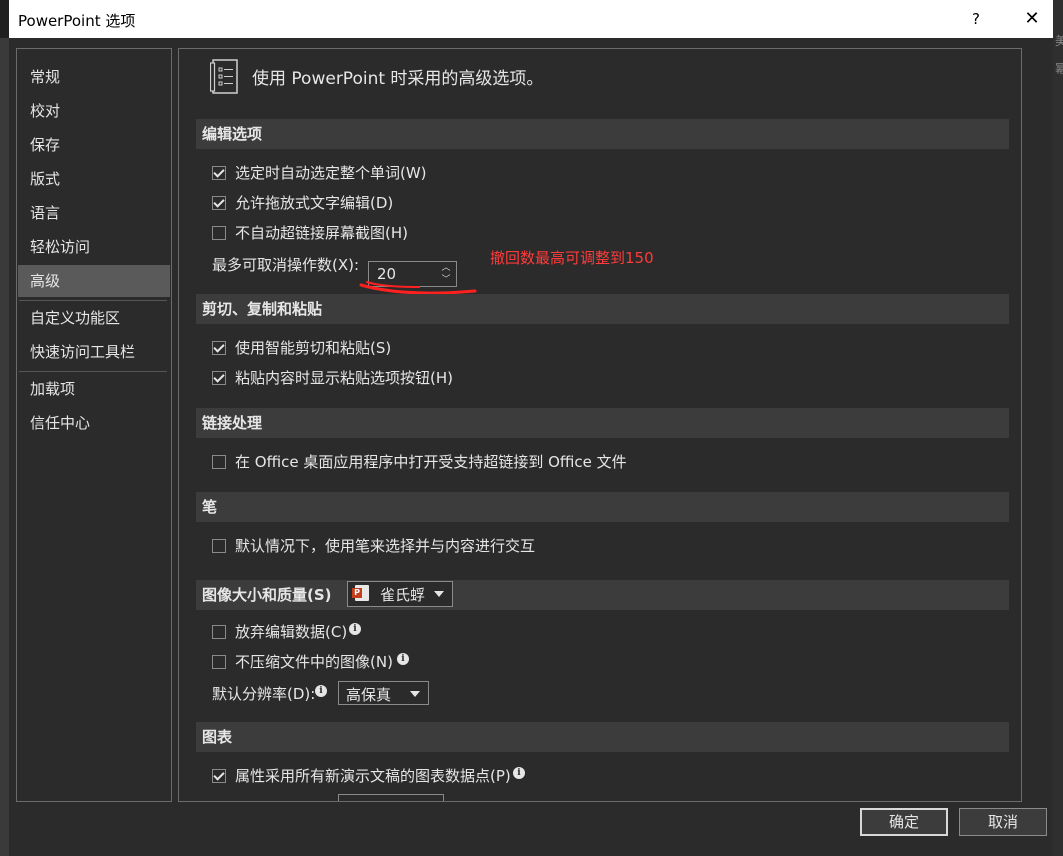 This screenshot has width=1063, height=856. I want to click on section-edit-options: 编辑选项, so click(602, 134).